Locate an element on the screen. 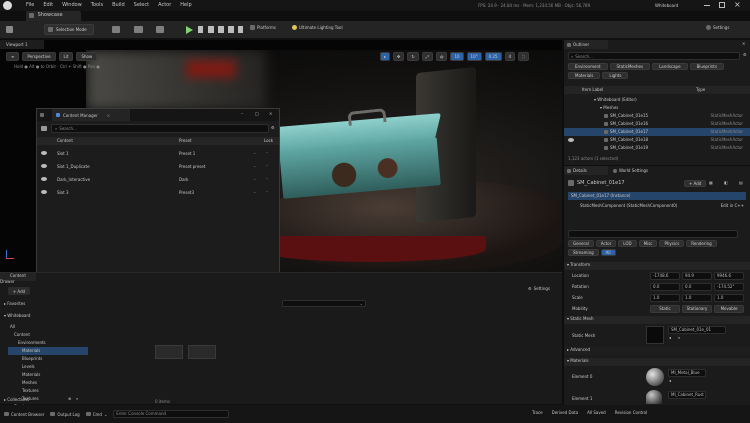  tree-item: Environments is located at coordinates (48, 343).